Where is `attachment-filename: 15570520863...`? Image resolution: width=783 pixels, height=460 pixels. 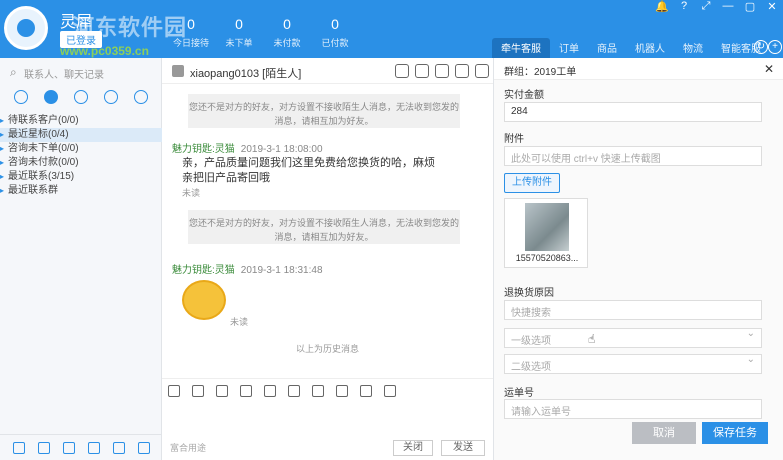
attachment-filename: 15570520863... is located at coordinates (547, 258).